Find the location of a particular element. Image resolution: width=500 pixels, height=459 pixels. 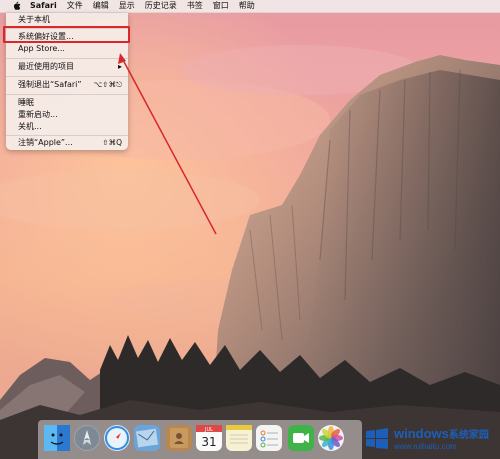

site-watermark: windows系统家园 www.ruihaitu.com is located at coordinates (425, 438).